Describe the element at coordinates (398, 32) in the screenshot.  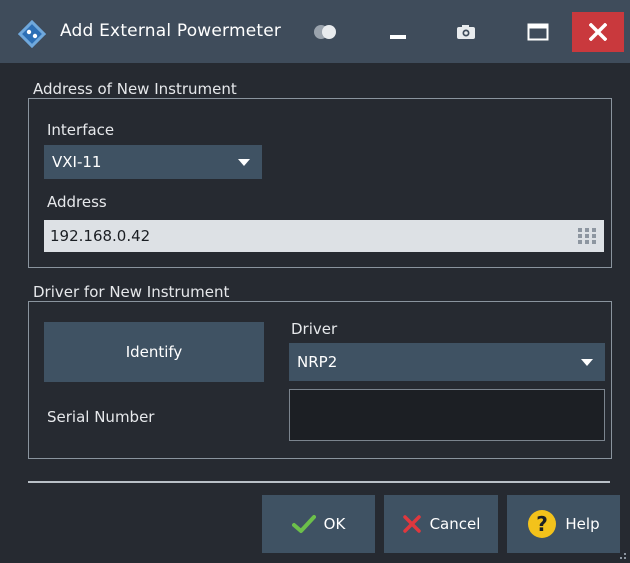
I see `minimize-icon` at that location.